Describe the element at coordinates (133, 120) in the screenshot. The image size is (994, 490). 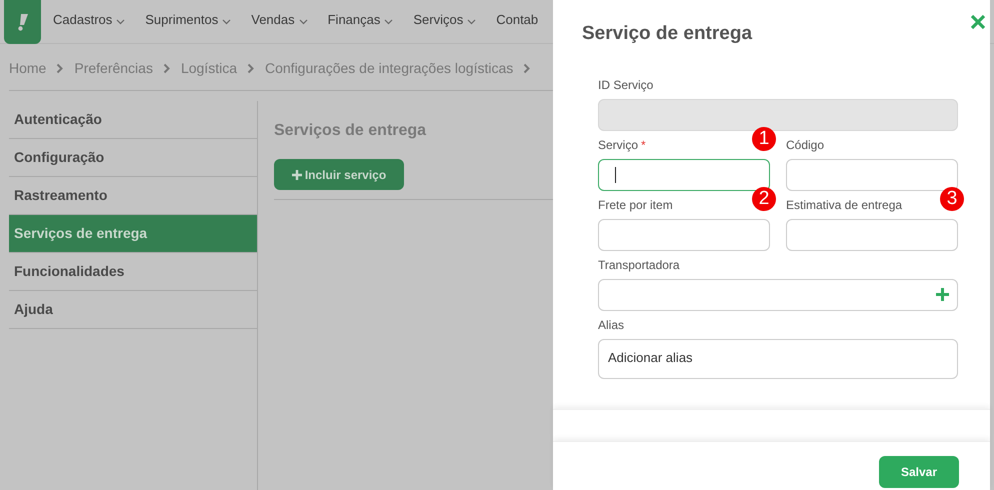
I see `sidebar-item: Autenticação` at that location.